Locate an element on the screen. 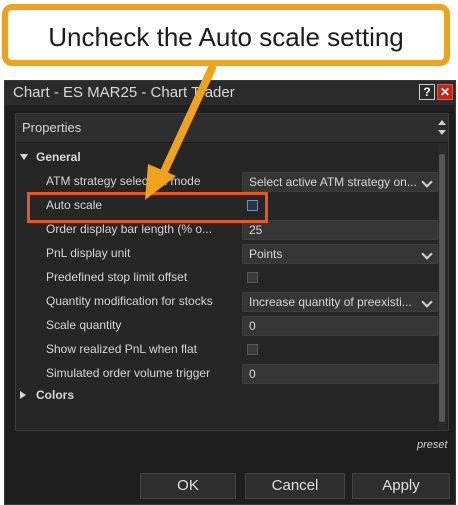 This screenshot has width=458, height=505. instruction-text: Uncheck the Auto scale setting is located at coordinates (226, 37).